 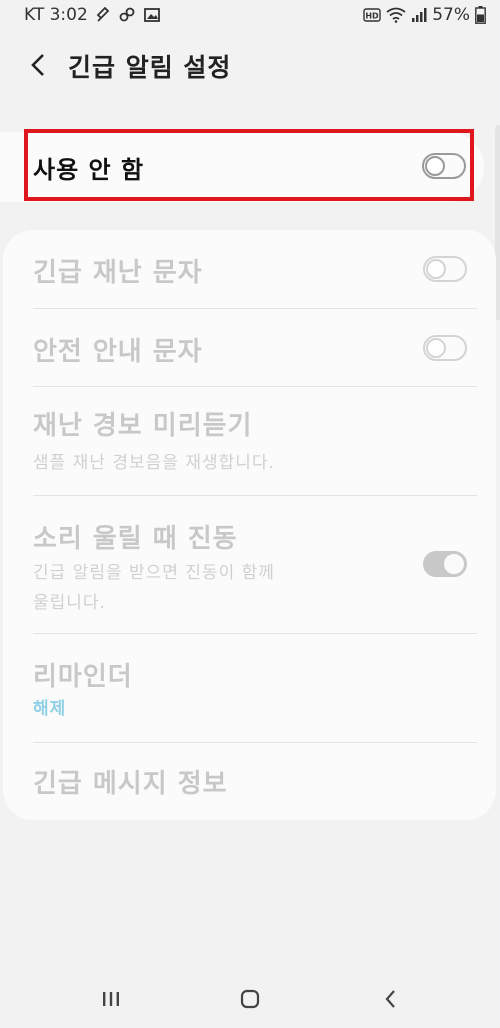 I want to click on vibrate-toggle, so click(x=445, y=564).